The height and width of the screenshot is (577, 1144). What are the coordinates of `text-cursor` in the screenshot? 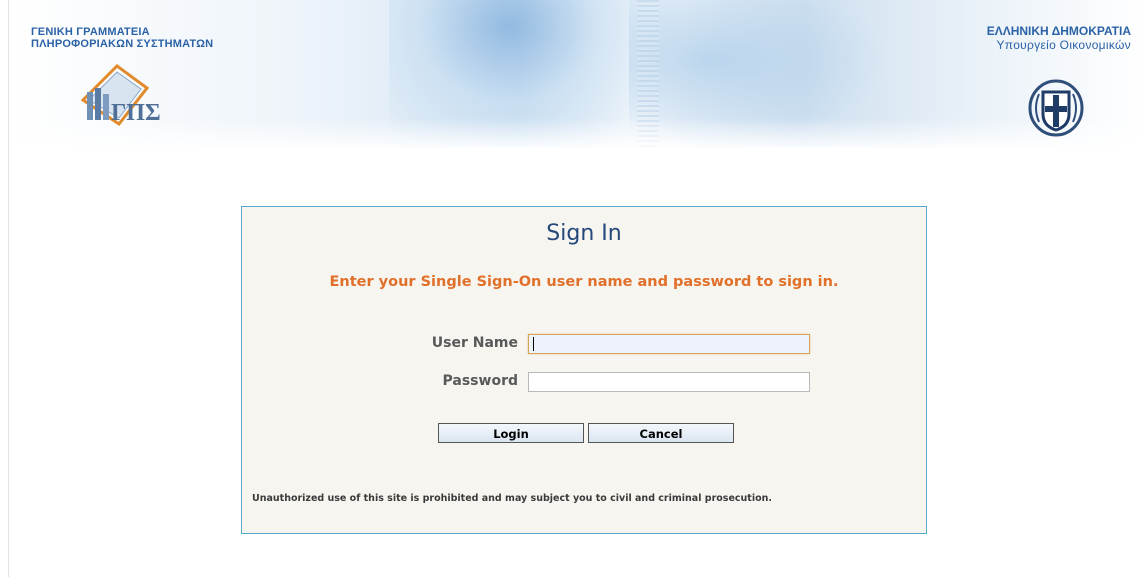 It's located at (533, 344).